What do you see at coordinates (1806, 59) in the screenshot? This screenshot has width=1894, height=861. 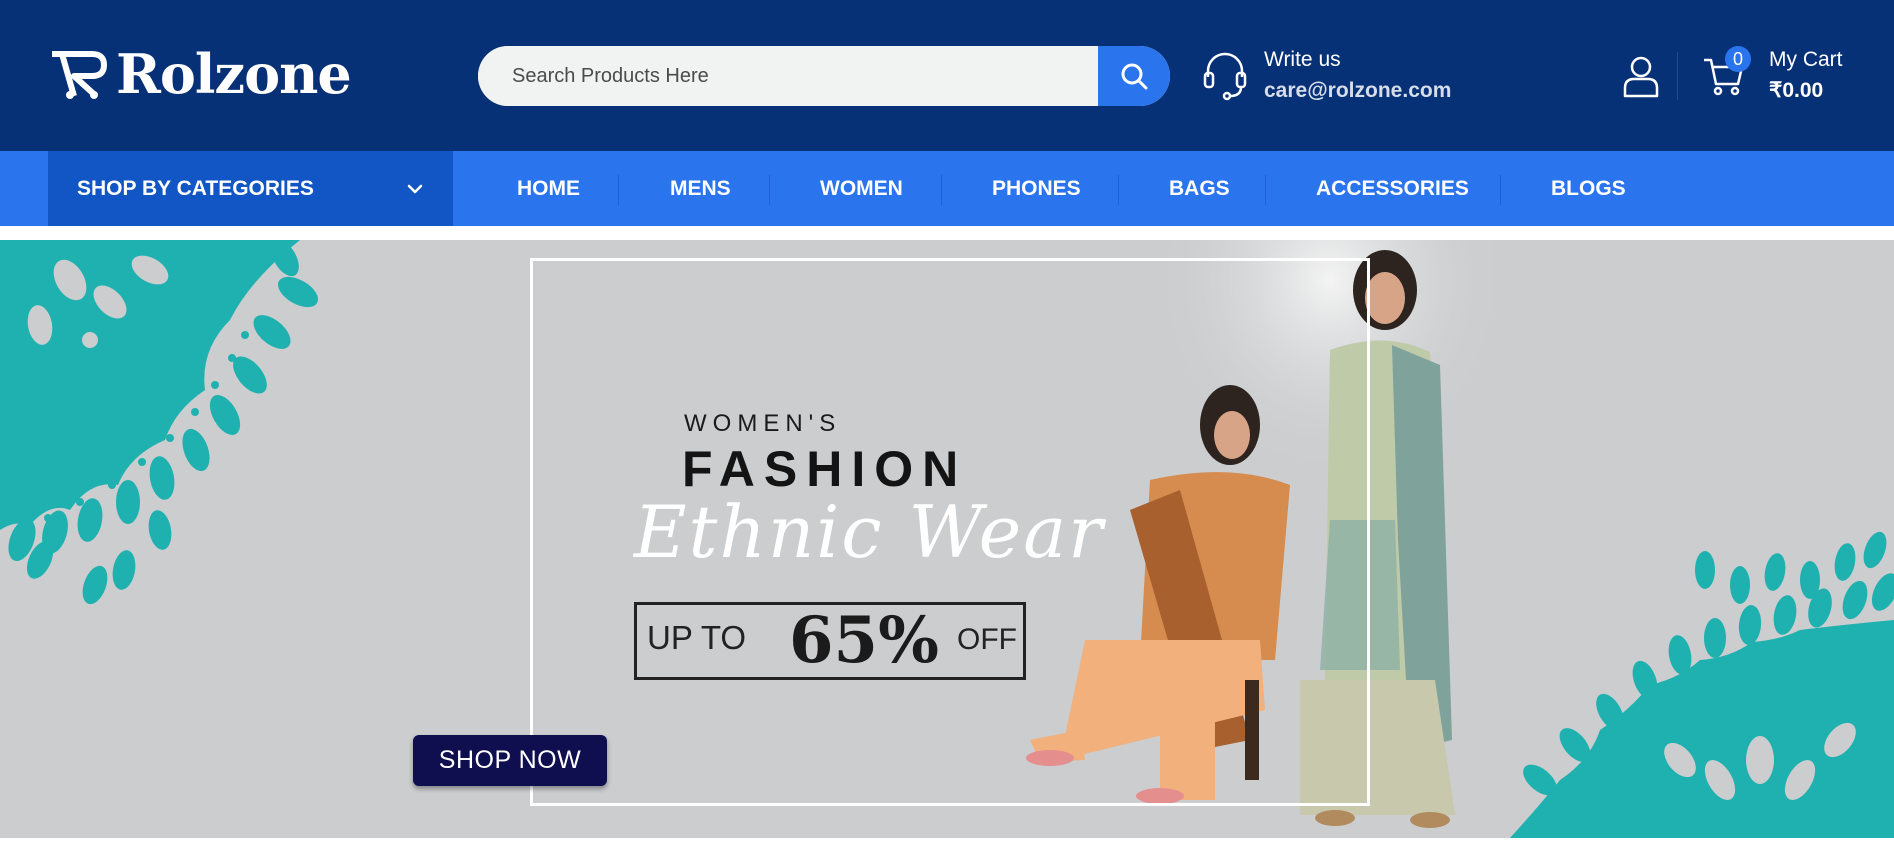 I see `cart-label: My Cart` at bounding box center [1806, 59].